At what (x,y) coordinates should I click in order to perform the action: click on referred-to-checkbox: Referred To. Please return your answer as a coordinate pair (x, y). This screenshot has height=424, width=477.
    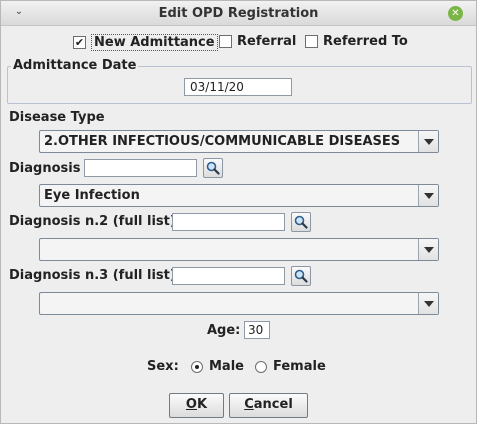
    Looking at the image, I should click on (356, 41).